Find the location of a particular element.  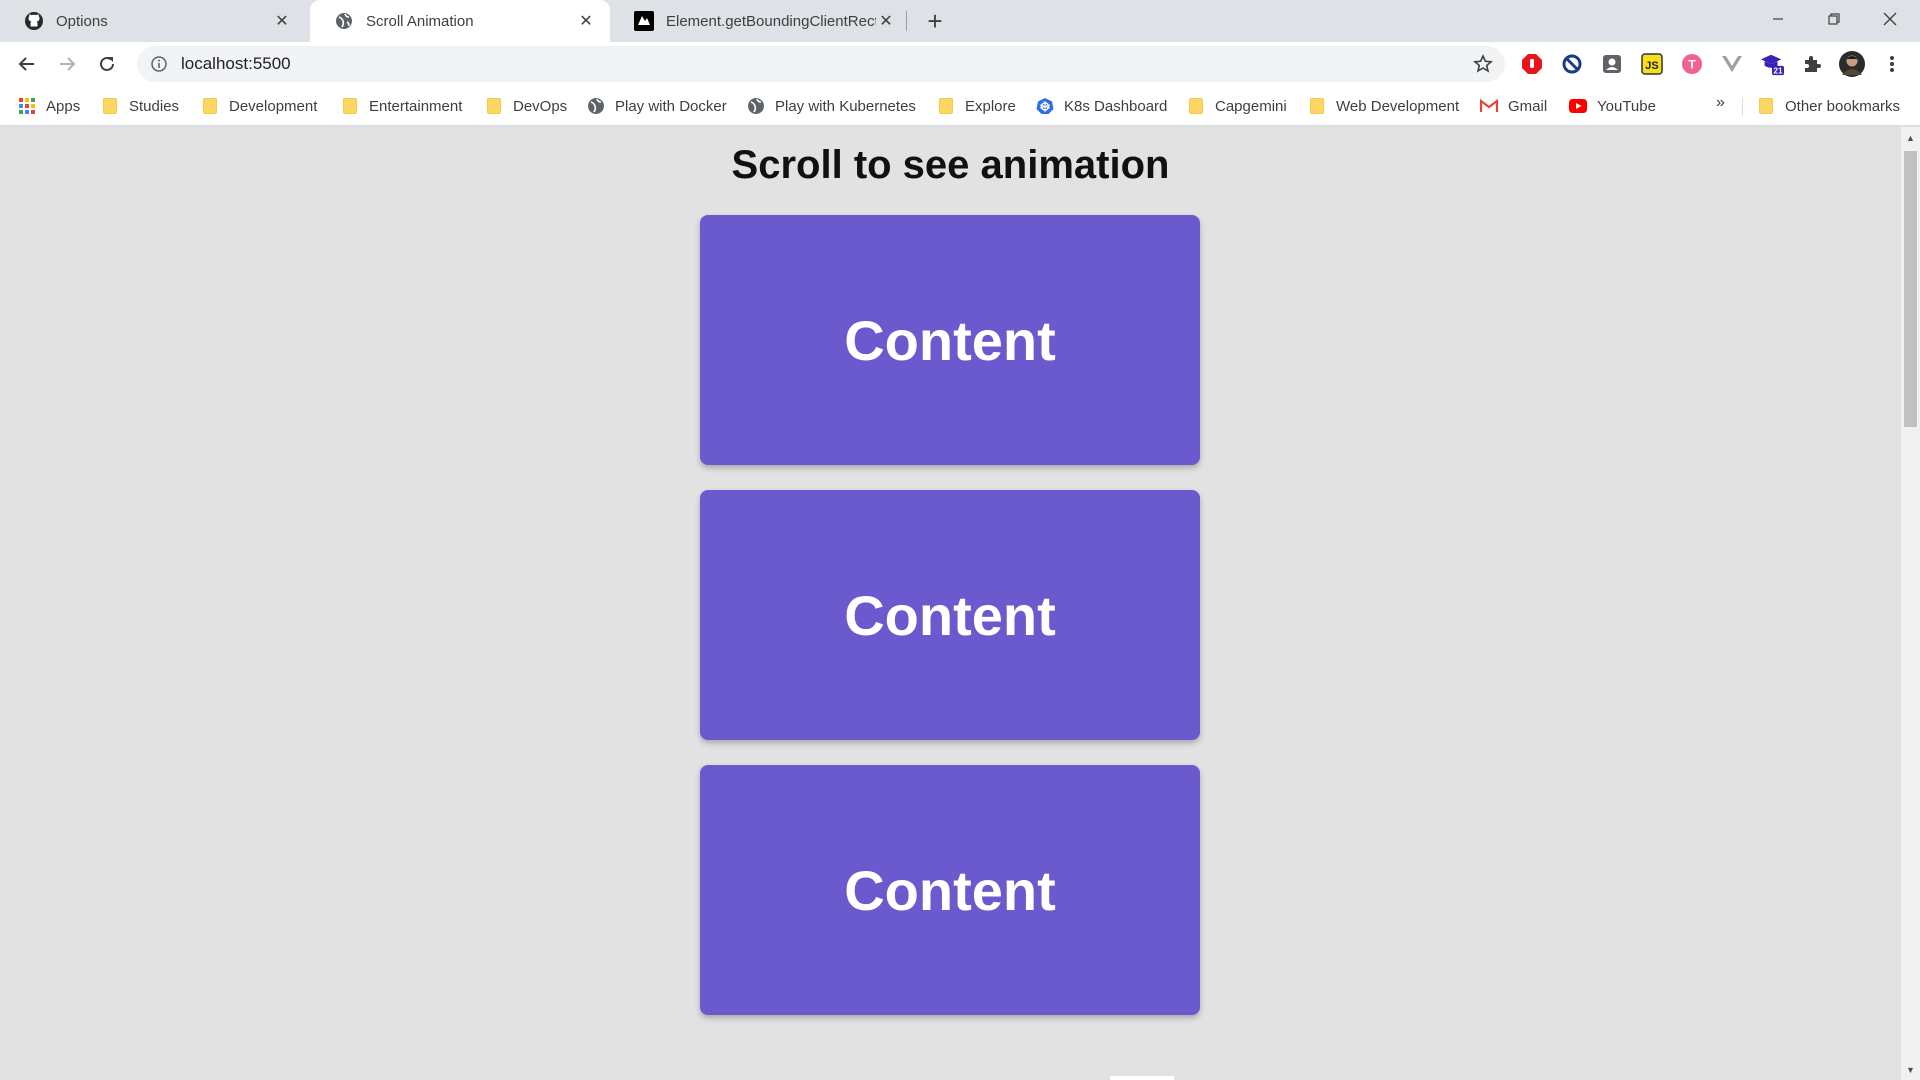

bookmark-label: Development is located at coordinates (273, 106).